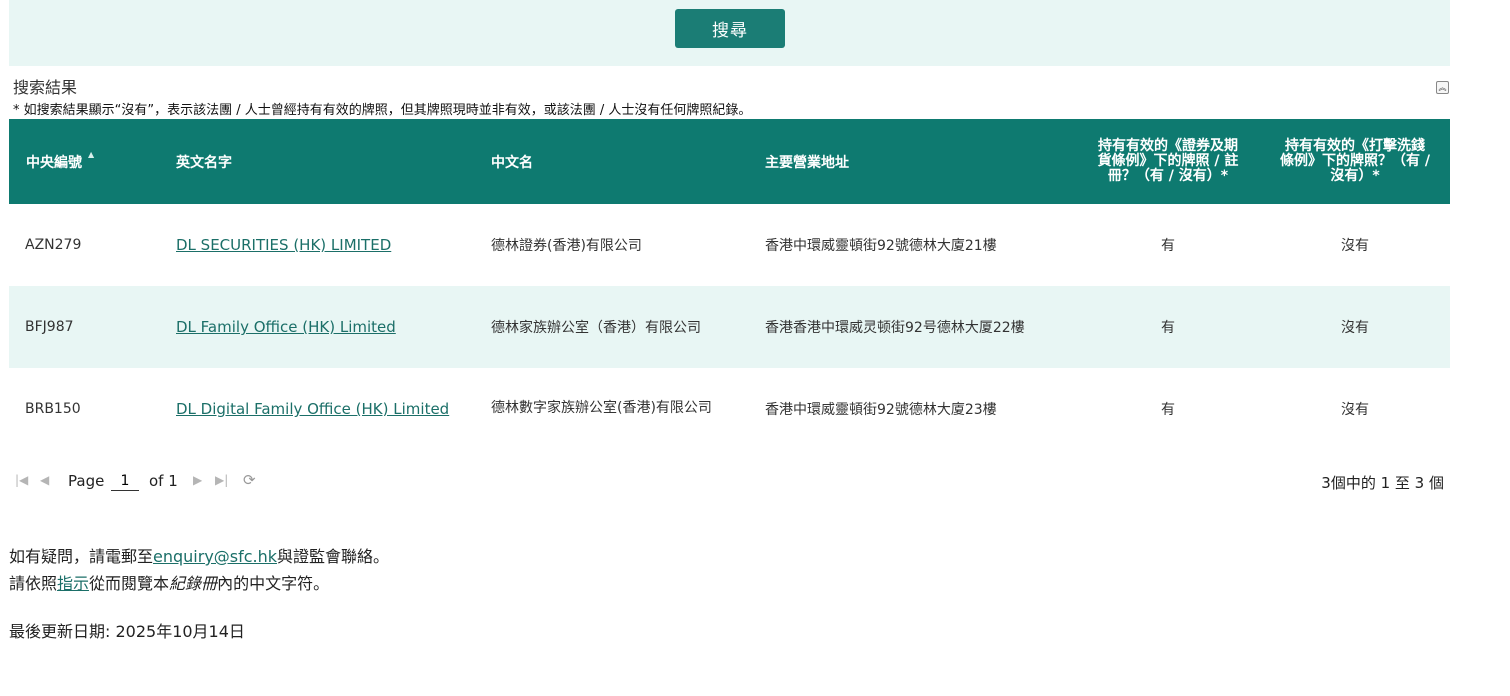  I want to click on column-header-amlo: 持有有效的《打擊洗錢條例》下的牌照？（有 / 沒有）*, so click(1355, 161).